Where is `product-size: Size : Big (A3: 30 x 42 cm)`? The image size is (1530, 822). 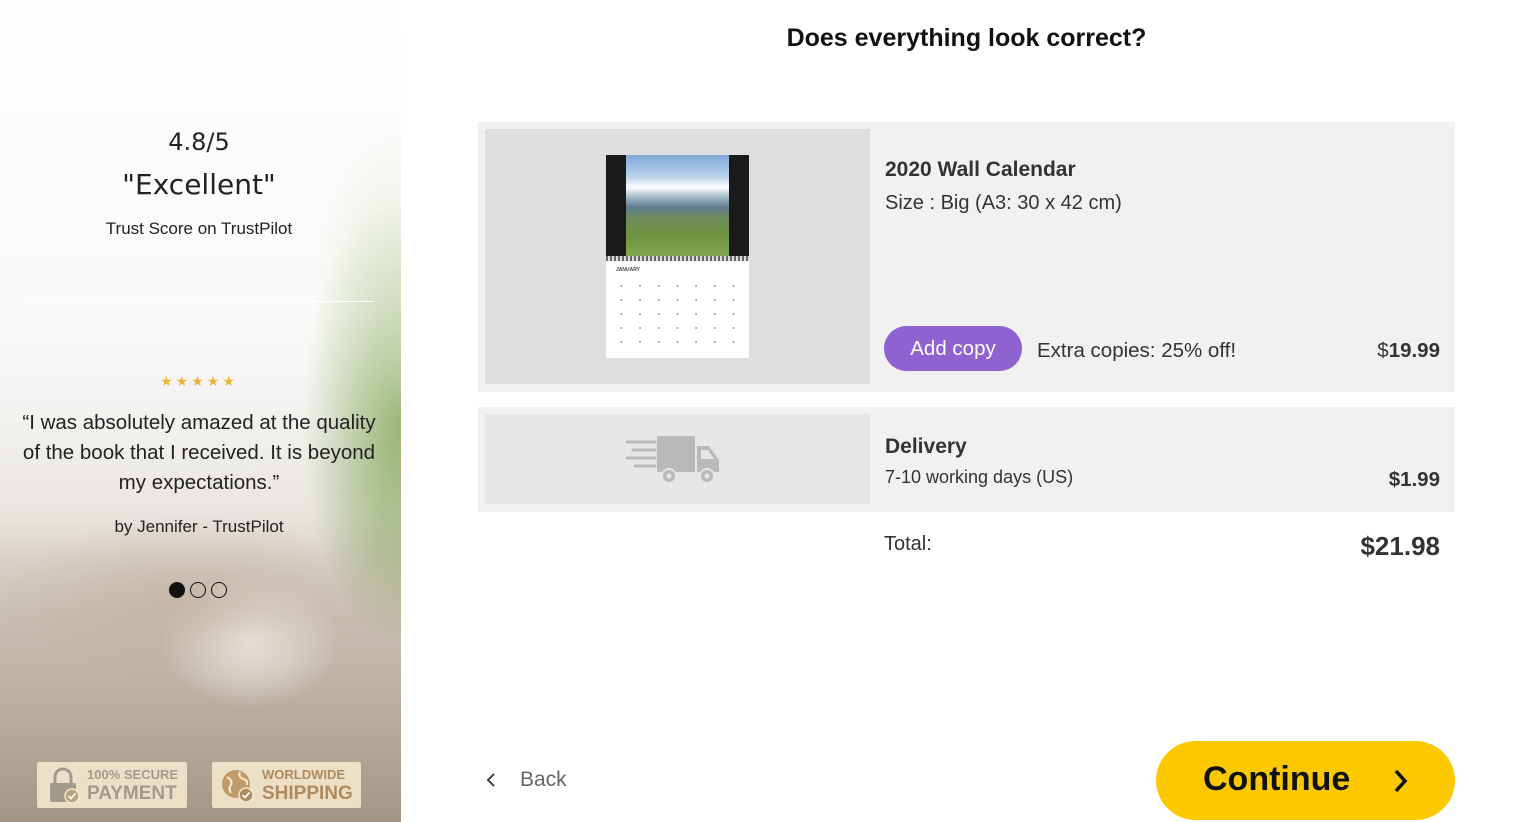 product-size: Size : Big (A3: 30 x 42 cm) is located at coordinates (1003, 203).